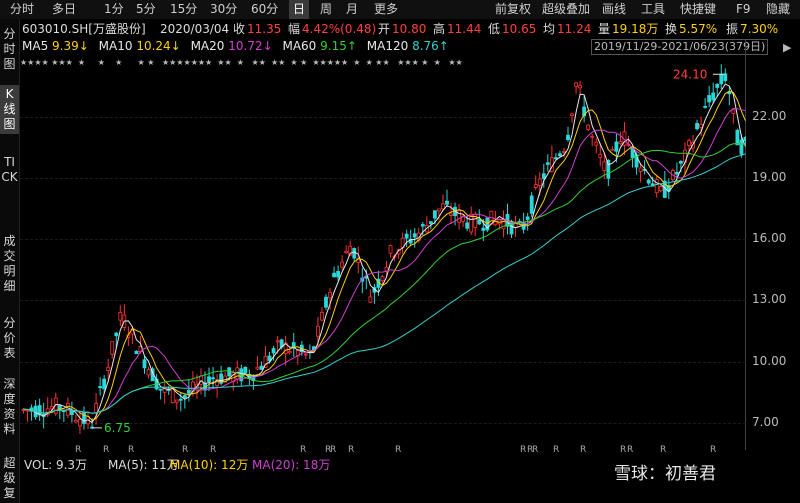 This screenshot has width=800, height=503. Describe the element at coordinates (9, 109) in the screenshot. I see `side-tab-kline: K线图` at that location.